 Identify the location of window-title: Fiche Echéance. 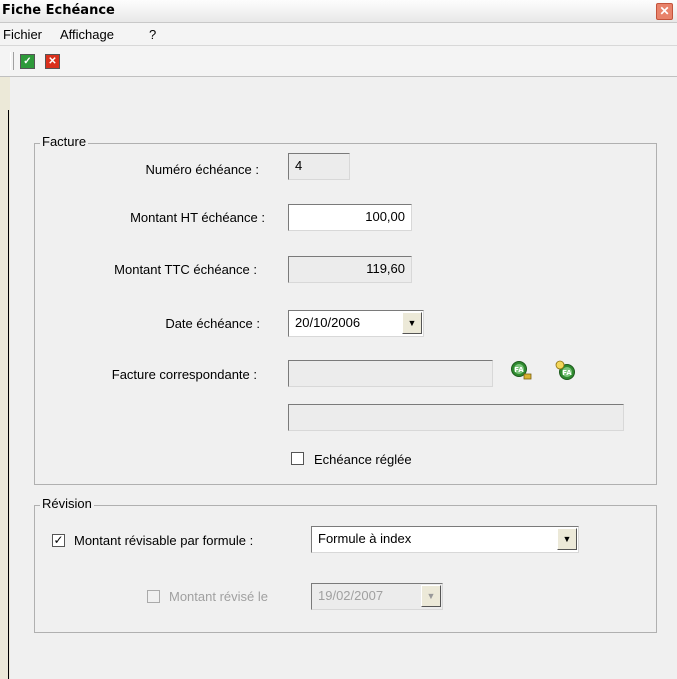
(58, 10).